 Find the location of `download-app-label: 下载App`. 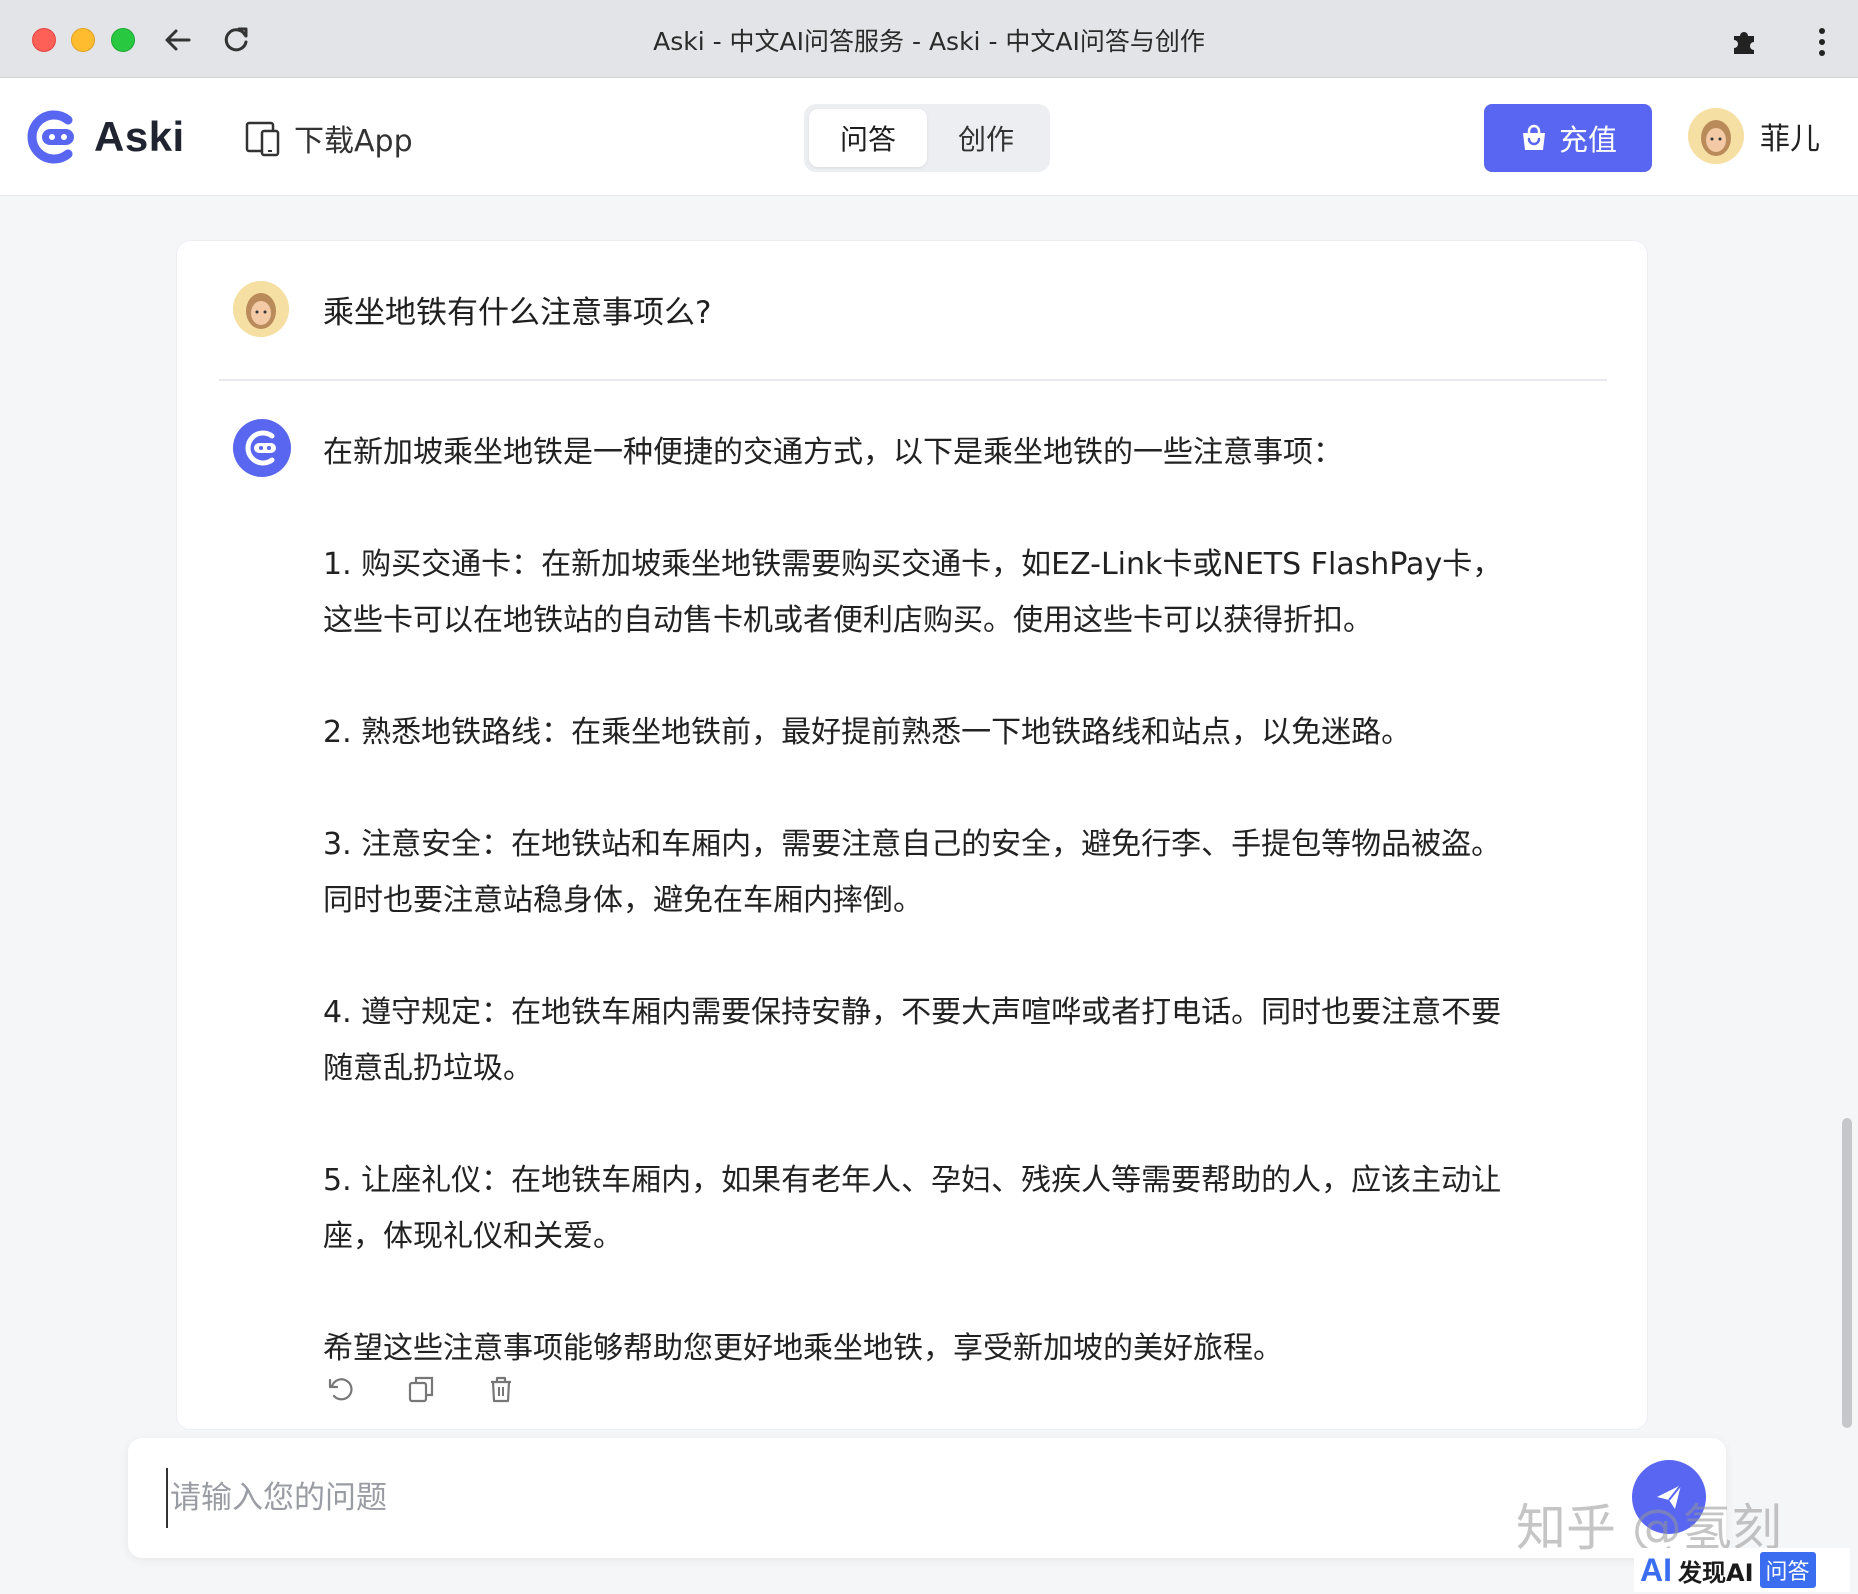

download-app-label: 下载App is located at coordinates (353, 141).